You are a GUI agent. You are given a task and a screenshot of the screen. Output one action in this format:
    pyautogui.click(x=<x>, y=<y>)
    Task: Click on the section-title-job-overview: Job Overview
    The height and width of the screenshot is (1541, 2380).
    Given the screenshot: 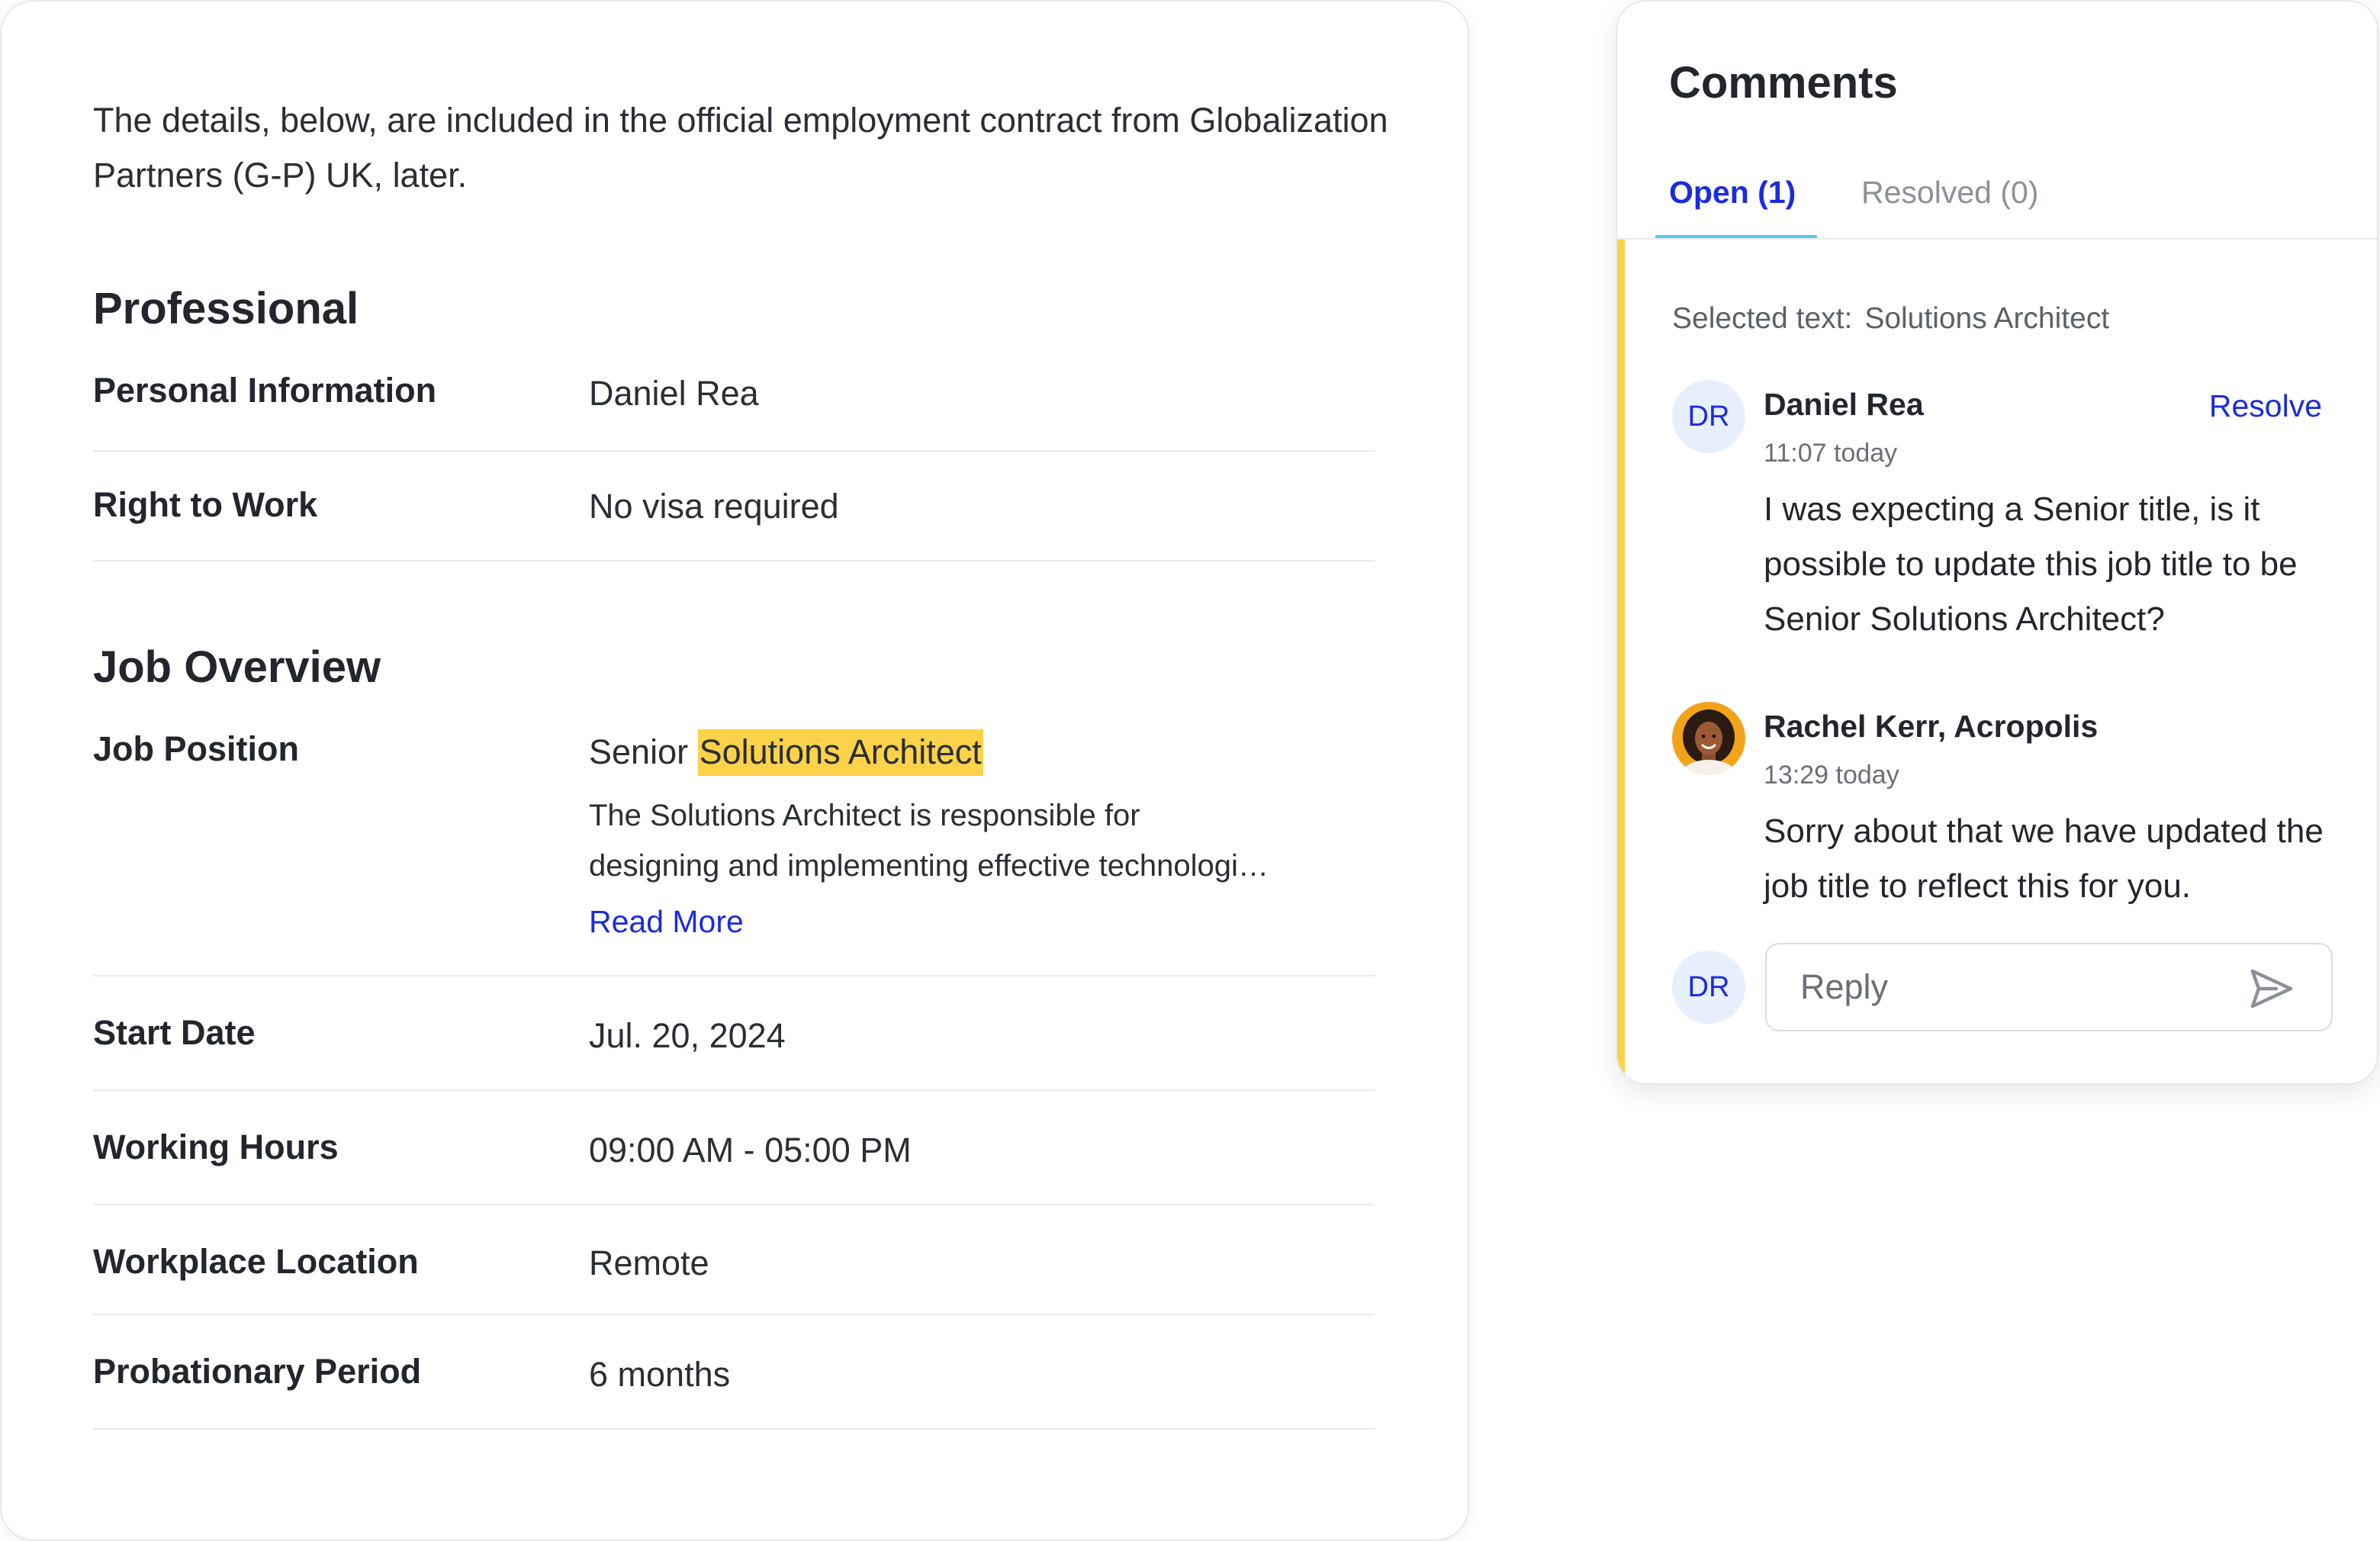 What is the action you would take?
    pyautogui.click(x=237, y=667)
    